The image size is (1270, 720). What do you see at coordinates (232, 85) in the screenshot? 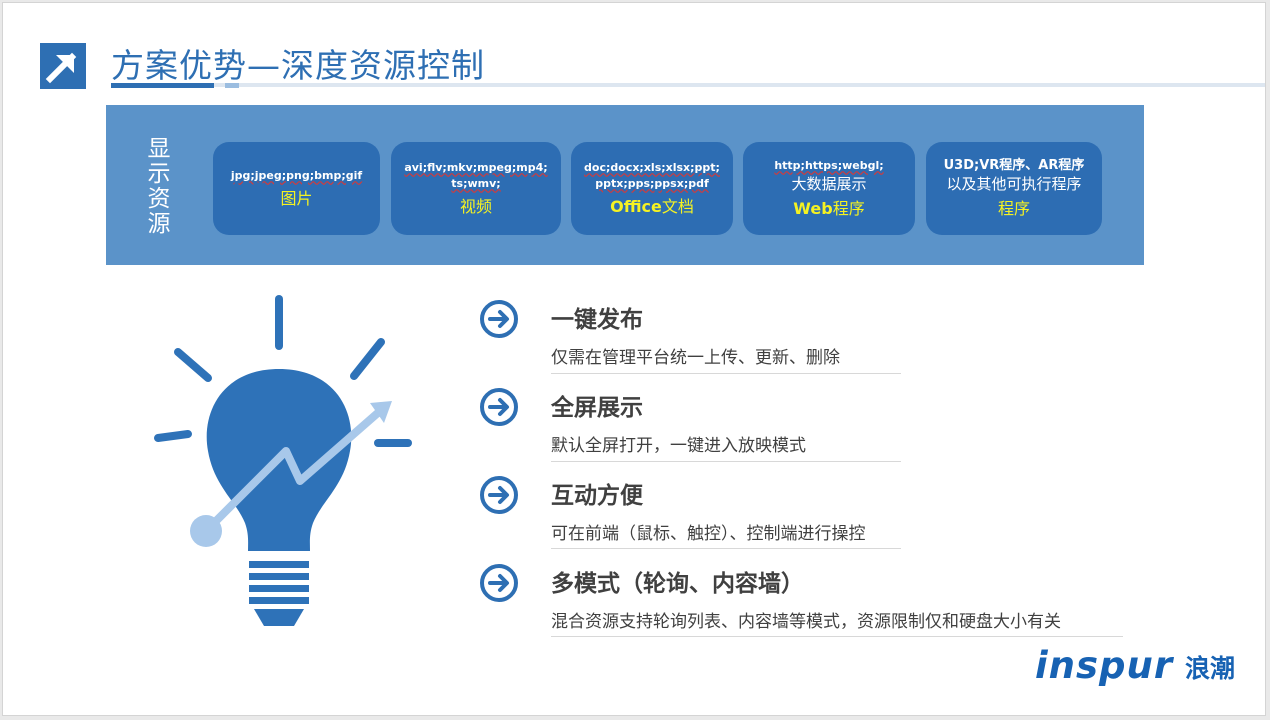
I see `title-underline-dot` at bounding box center [232, 85].